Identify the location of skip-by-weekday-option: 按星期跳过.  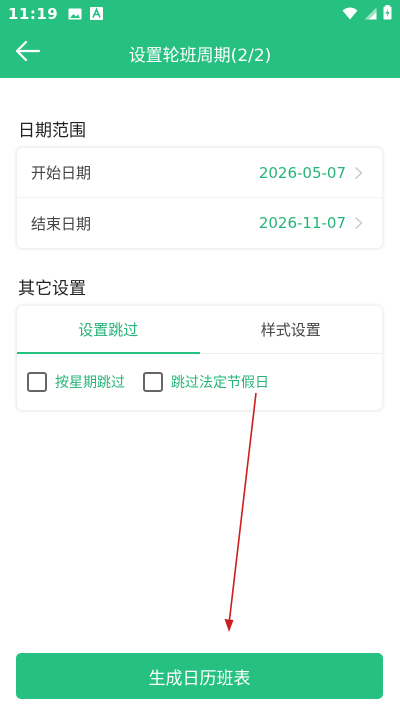
(76, 382).